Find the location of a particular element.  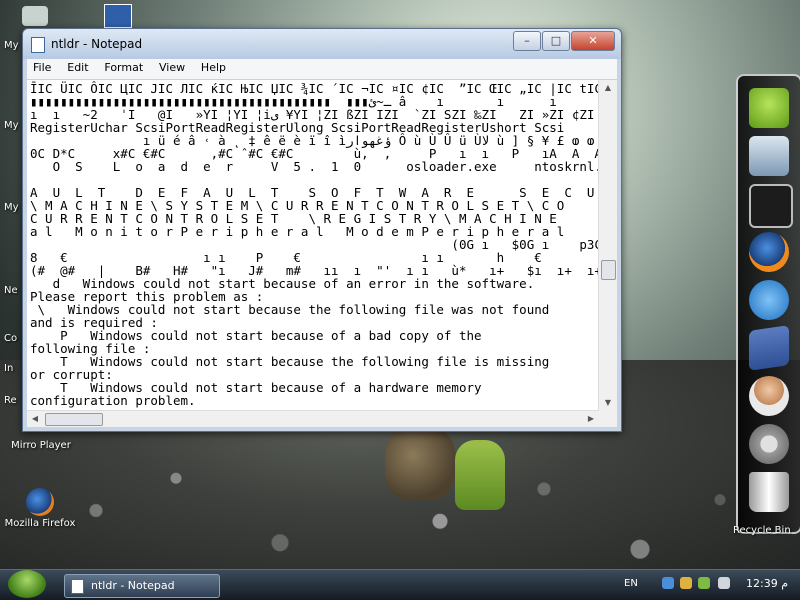

menu-file: File is located at coordinates (42, 67).